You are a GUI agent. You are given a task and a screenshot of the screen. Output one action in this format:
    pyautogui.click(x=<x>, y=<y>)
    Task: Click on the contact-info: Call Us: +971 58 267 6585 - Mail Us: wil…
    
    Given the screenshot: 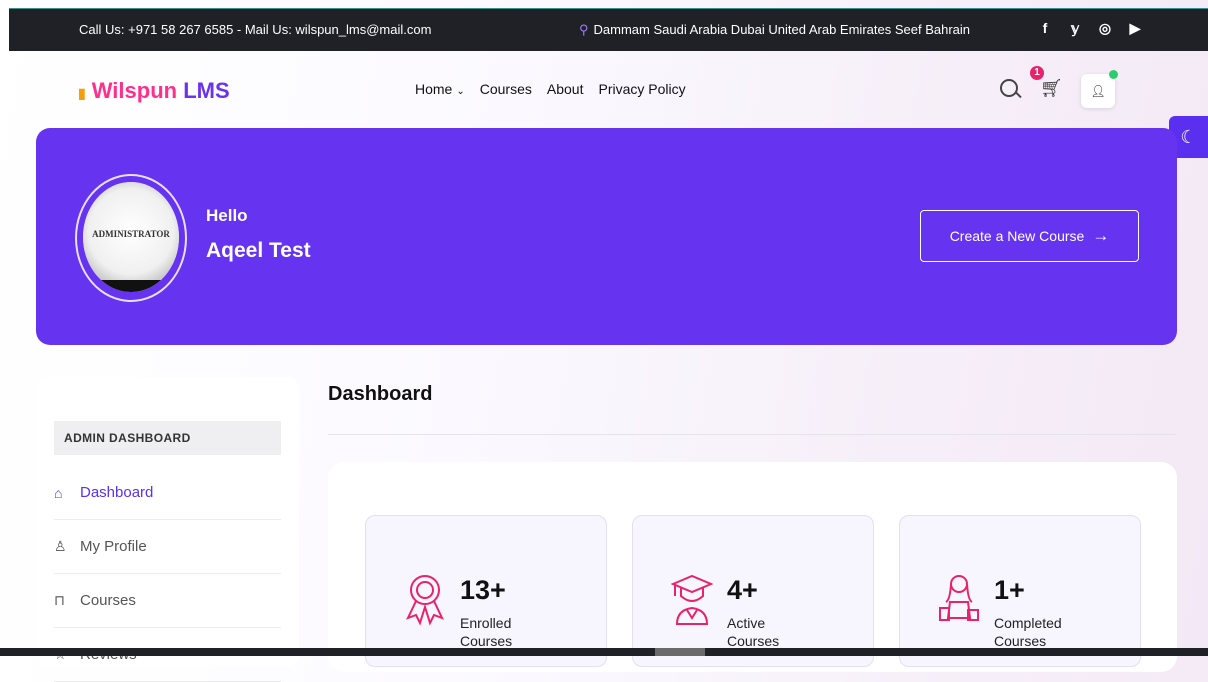 What is the action you would take?
    pyautogui.click(x=255, y=29)
    